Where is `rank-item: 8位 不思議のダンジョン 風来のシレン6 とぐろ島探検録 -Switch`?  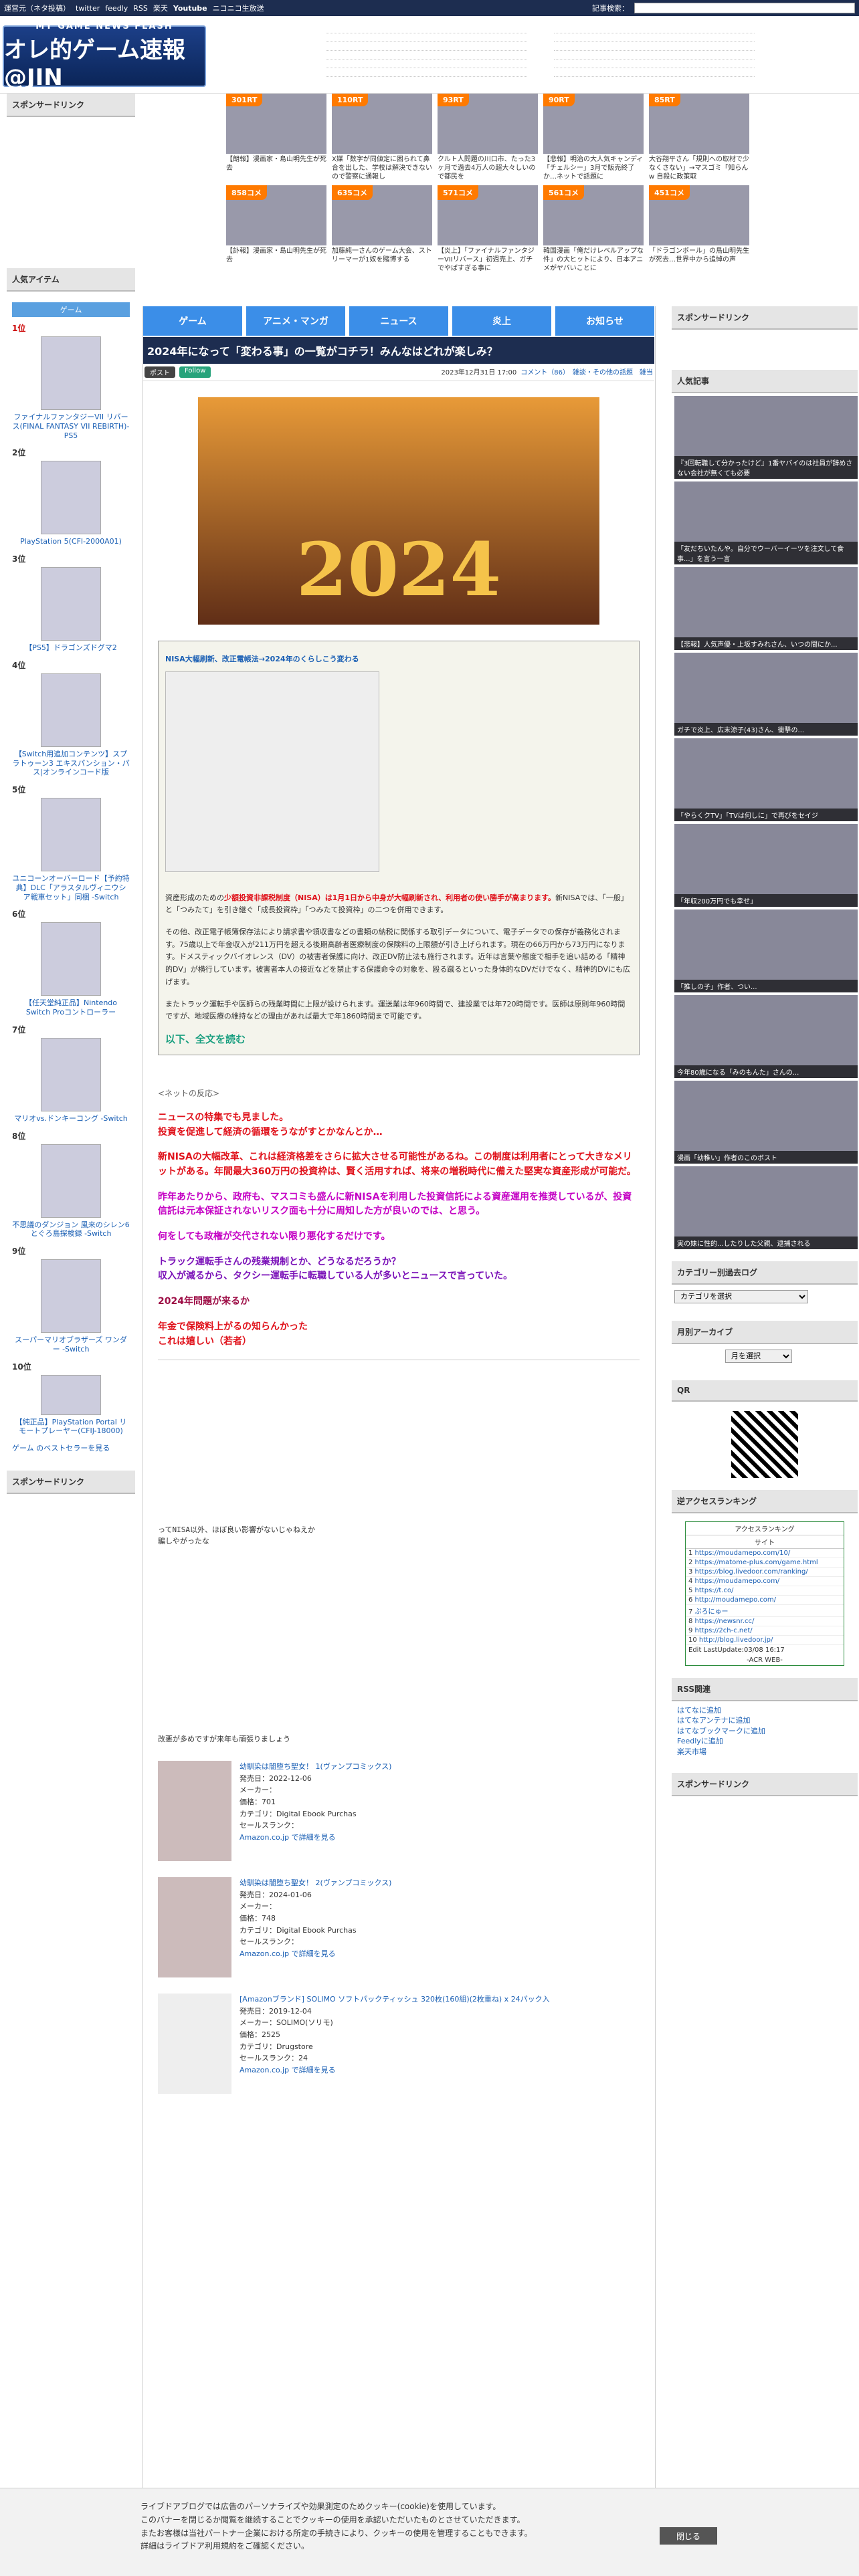
rank-item: 8位 不思議のダンジョン 風来のシレン6 とぐろ島探検録 -Switch is located at coordinates (71, 1184).